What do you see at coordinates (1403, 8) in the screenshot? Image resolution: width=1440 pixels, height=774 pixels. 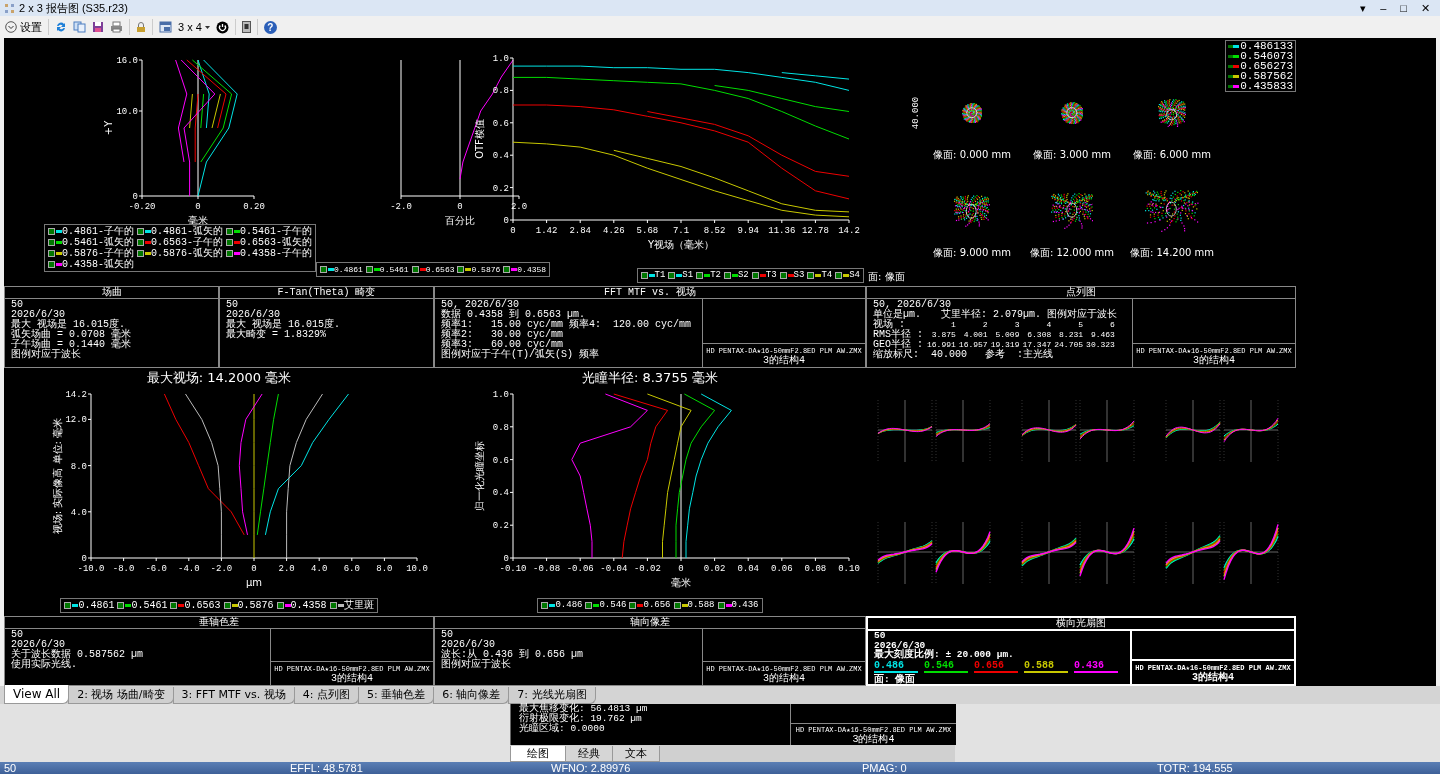 I see `window-control: □` at bounding box center [1403, 8].